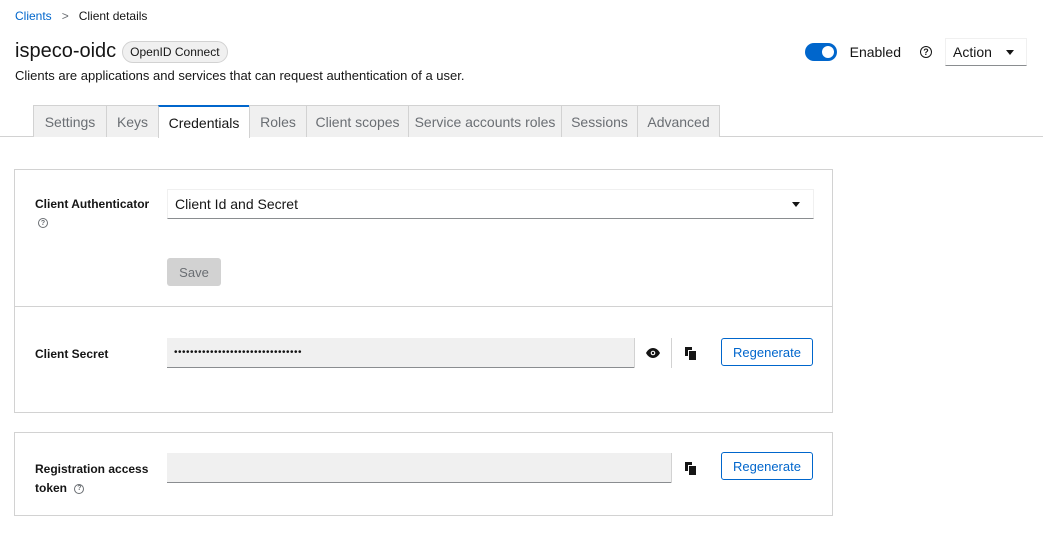 The image size is (1043, 538). Describe the element at coordinates (599, 121) in the screenshot. I see `tab-sessions: Sessions` at that location.